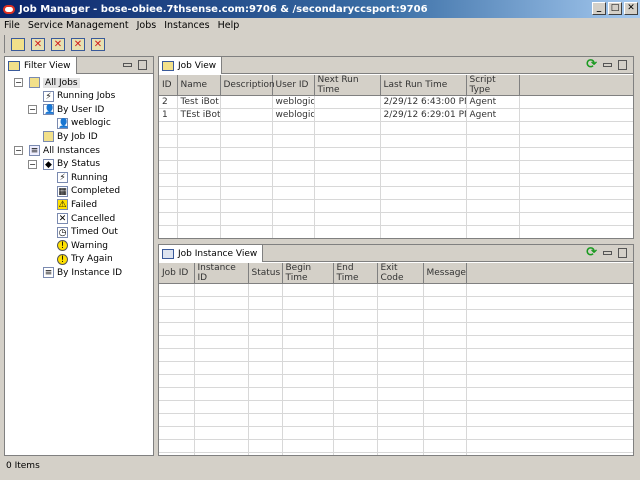  Describe the element at coordinates (247, 85) in the screenshot. I see `column-header: Description` at that location.